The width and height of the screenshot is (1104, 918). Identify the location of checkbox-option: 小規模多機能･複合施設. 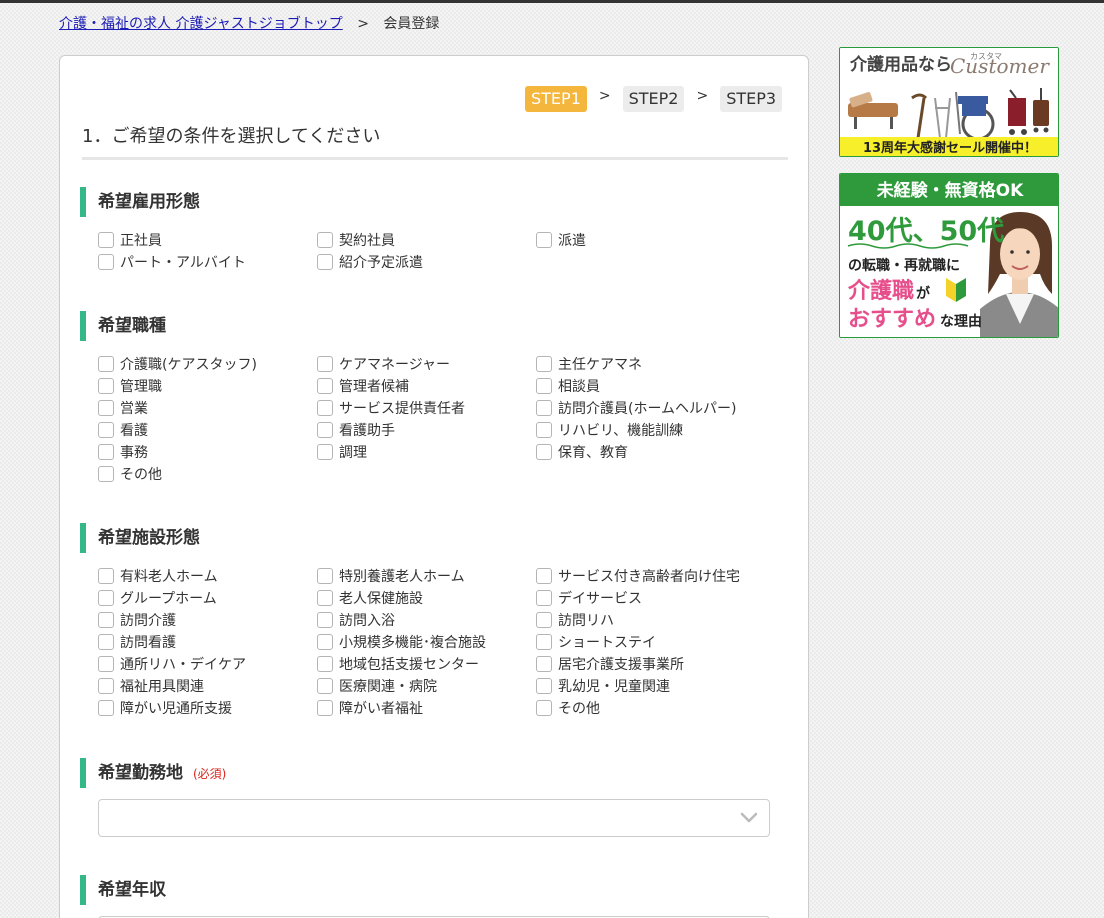
(426, 642).